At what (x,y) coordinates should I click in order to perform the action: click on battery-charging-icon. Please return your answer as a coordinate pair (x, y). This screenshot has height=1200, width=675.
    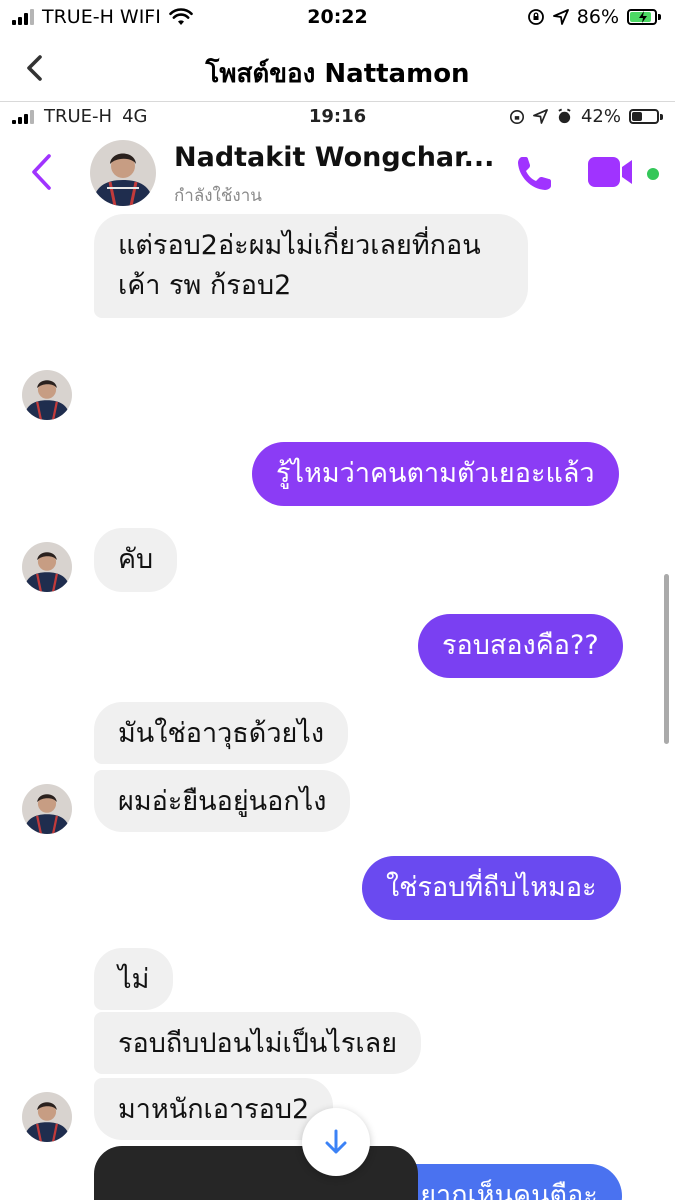
    Looking at the image, I should click on (644, 17).